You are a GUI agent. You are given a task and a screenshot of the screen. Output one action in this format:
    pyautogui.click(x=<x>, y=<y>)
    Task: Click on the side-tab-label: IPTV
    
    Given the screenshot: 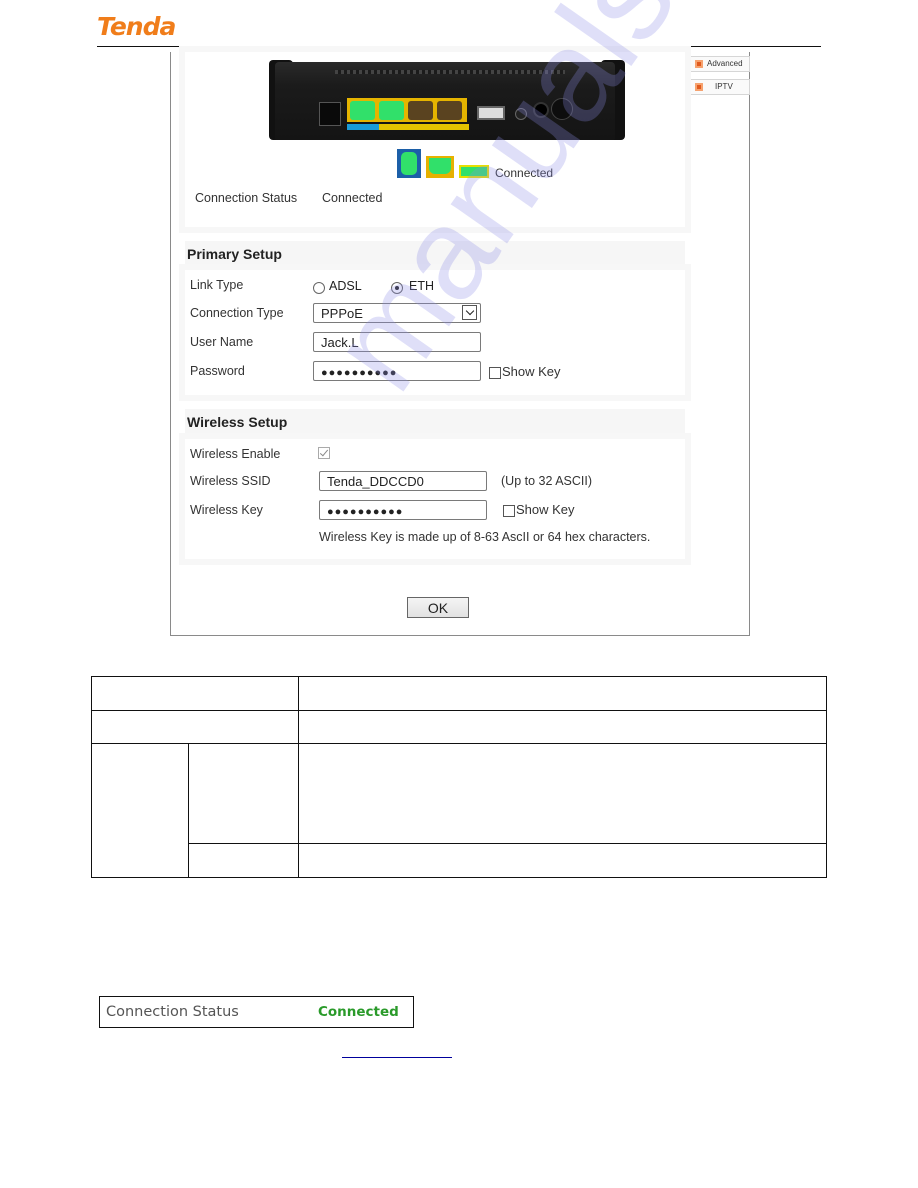 What is the action you would take?
    pyautogui.click(x=724, y=86)
    